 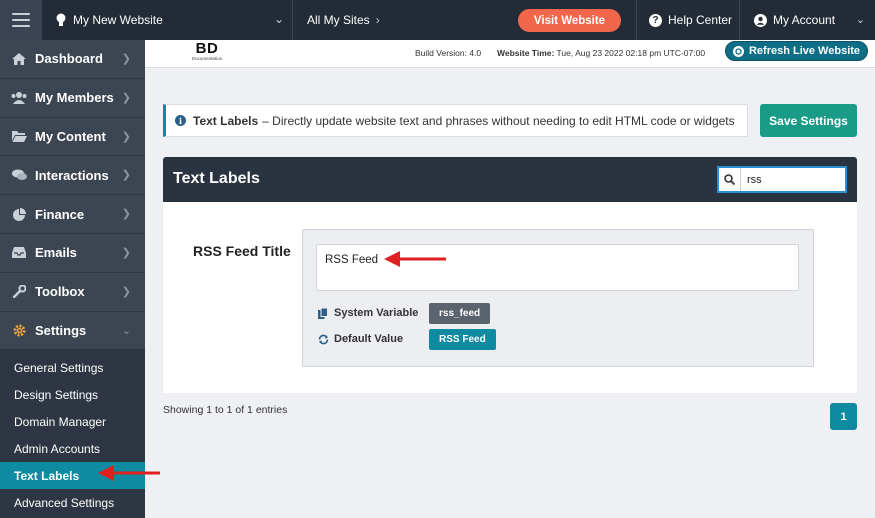 I want to click on panel-title: Text Labels, so click(x=216, y=178).